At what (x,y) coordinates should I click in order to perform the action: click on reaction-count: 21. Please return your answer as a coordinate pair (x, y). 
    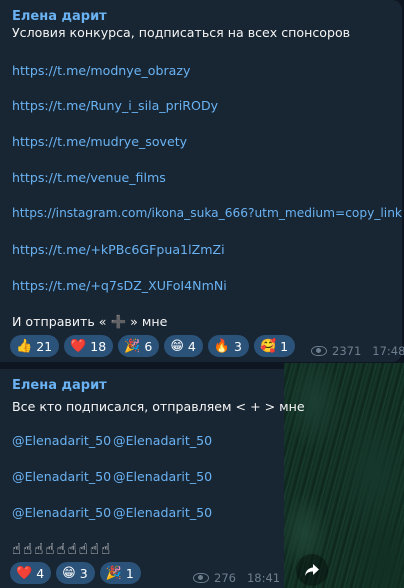
    Looking at the image, I should click on (44, 346).